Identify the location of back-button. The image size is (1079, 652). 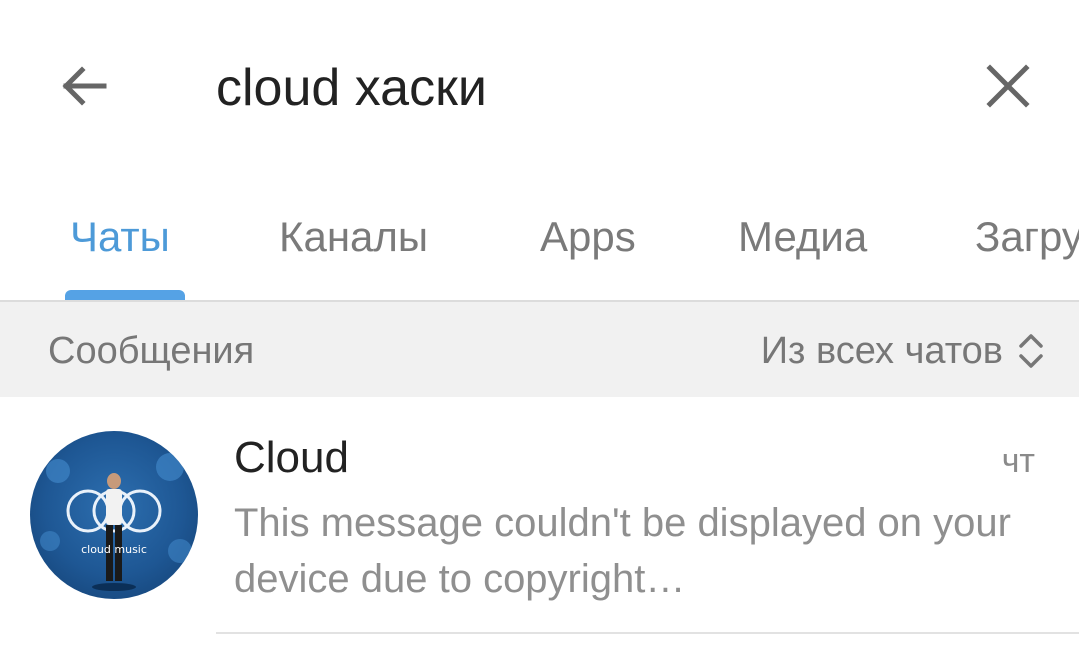
(84, 86).